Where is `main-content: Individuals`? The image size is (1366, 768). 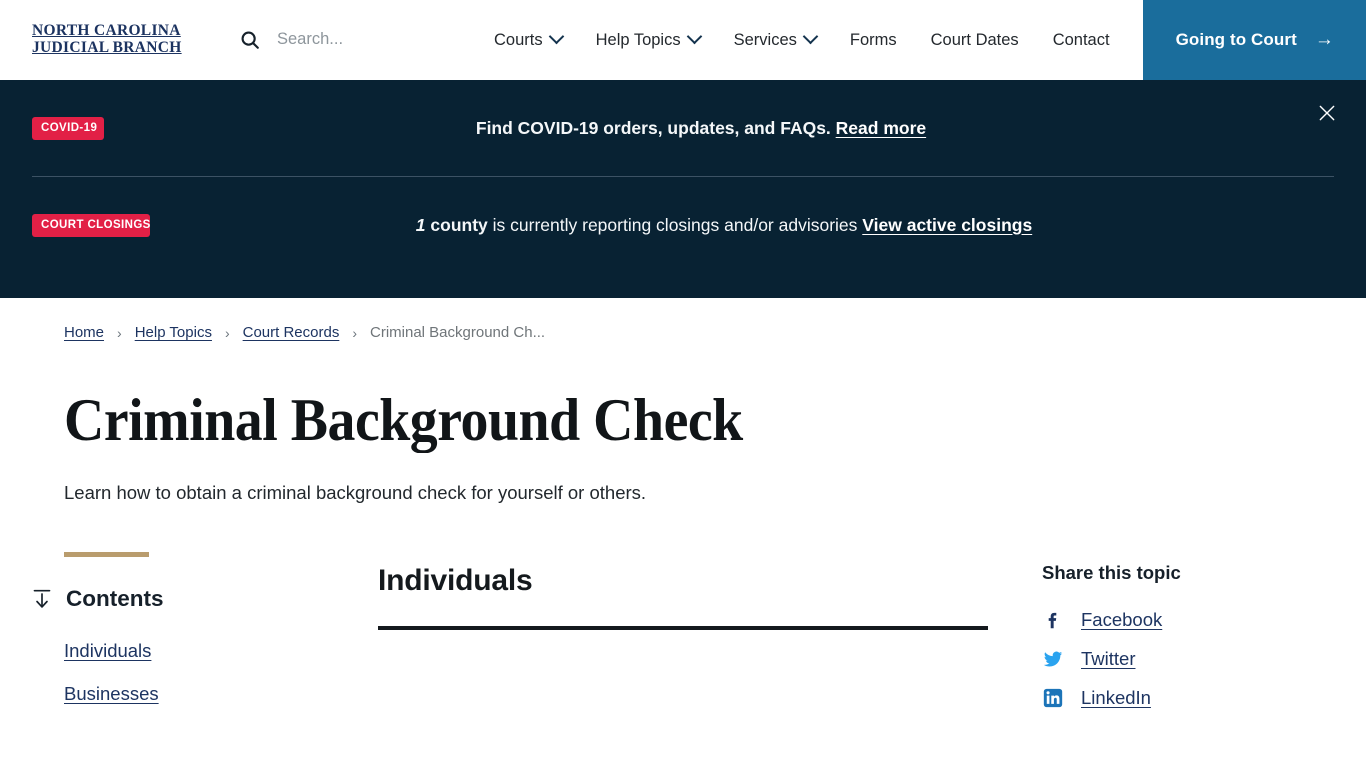
main-content: Individuals is located at coordinates (710, 639).